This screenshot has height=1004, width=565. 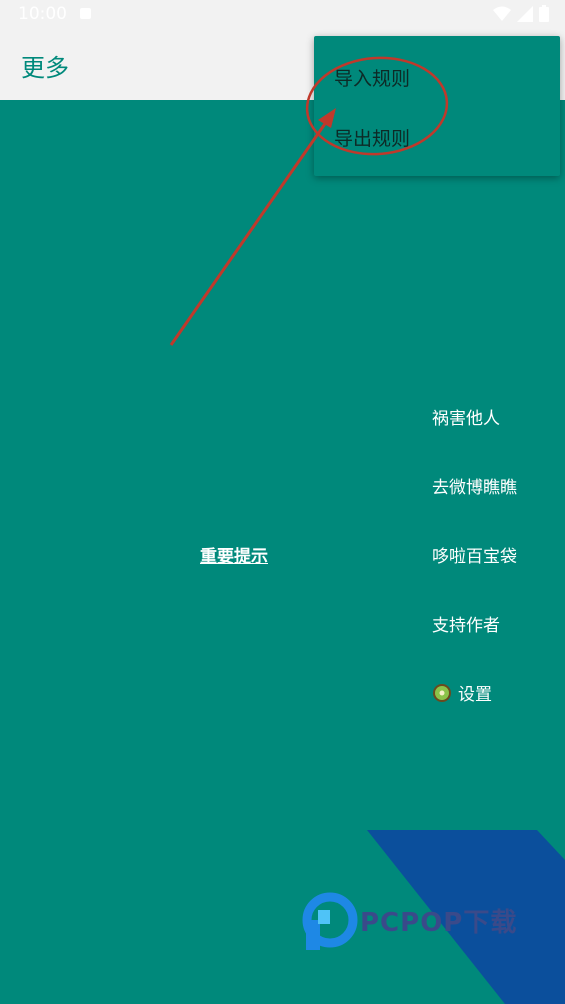 What do you see at coordinates (330, 921) in the screenshot?
I see `watermark-logo` at bounding box center [330, 921].